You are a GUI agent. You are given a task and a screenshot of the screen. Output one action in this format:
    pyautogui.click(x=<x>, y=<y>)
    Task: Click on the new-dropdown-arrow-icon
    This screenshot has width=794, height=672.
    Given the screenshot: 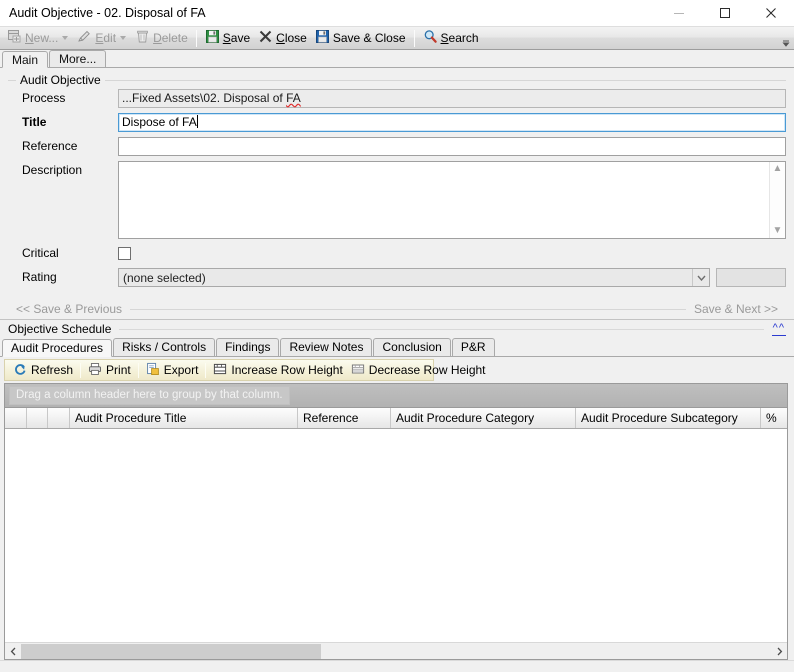 What is the action you would take?
    pyautogui.click(x=65, y=38)
    